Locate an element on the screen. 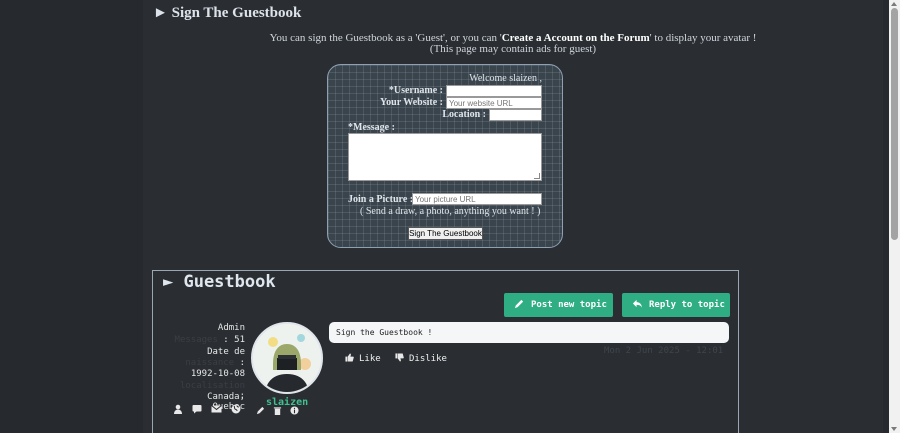 This screenshot has width=900, height=433. message-textarea is located at coordinates (445, 157).